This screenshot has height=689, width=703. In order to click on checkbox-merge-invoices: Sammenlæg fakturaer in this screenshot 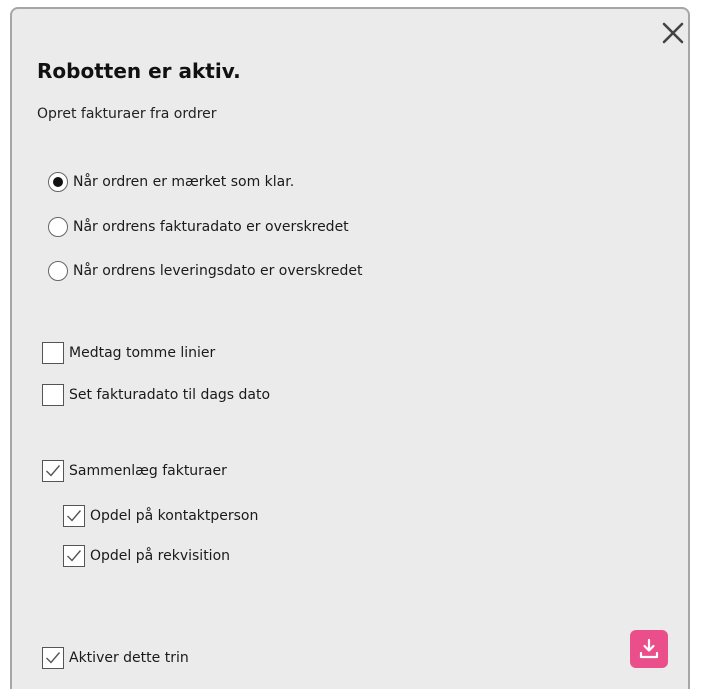, I will do `click(134, 471)`.